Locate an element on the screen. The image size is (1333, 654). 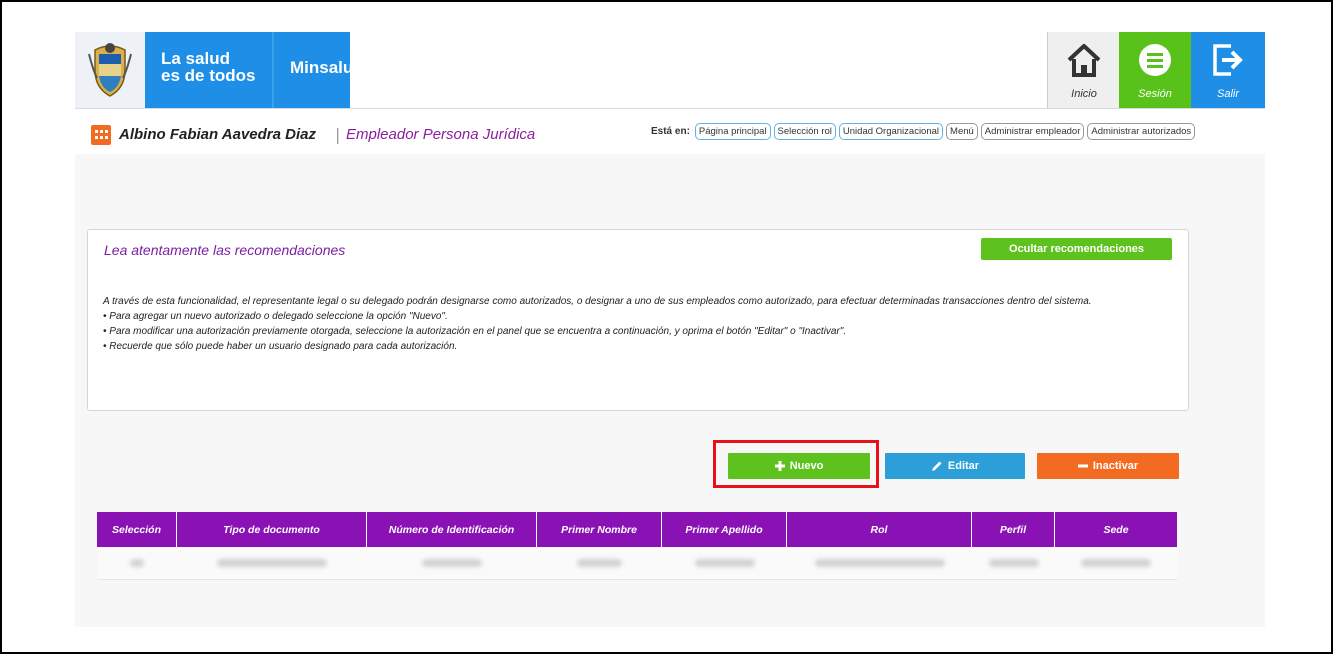
column-header: Perfil is located at coordinates (1013, 529).